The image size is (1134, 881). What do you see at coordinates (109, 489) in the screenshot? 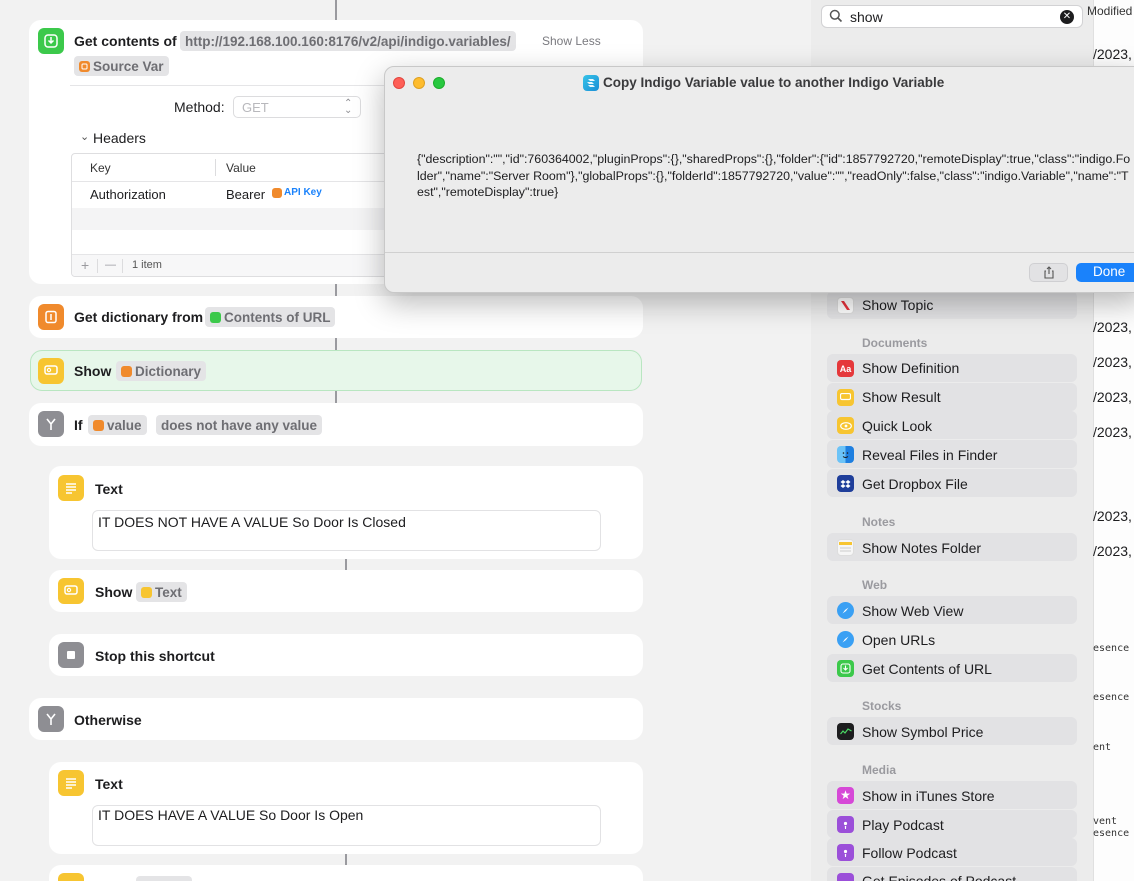
I see `action-title: Text` at bounding box center [109, 489].